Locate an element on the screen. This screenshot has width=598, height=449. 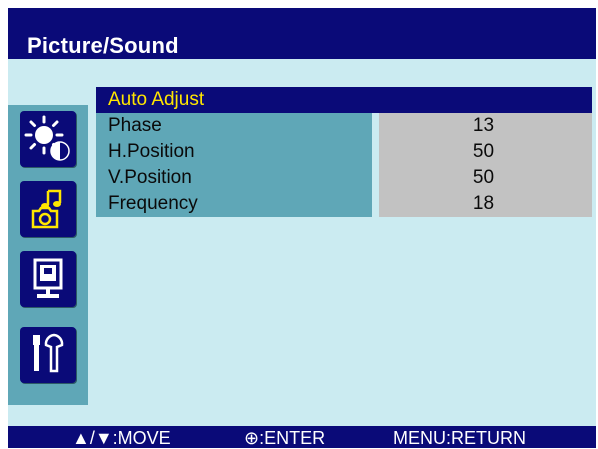
tools-icon is located at coordinates (48, 353).